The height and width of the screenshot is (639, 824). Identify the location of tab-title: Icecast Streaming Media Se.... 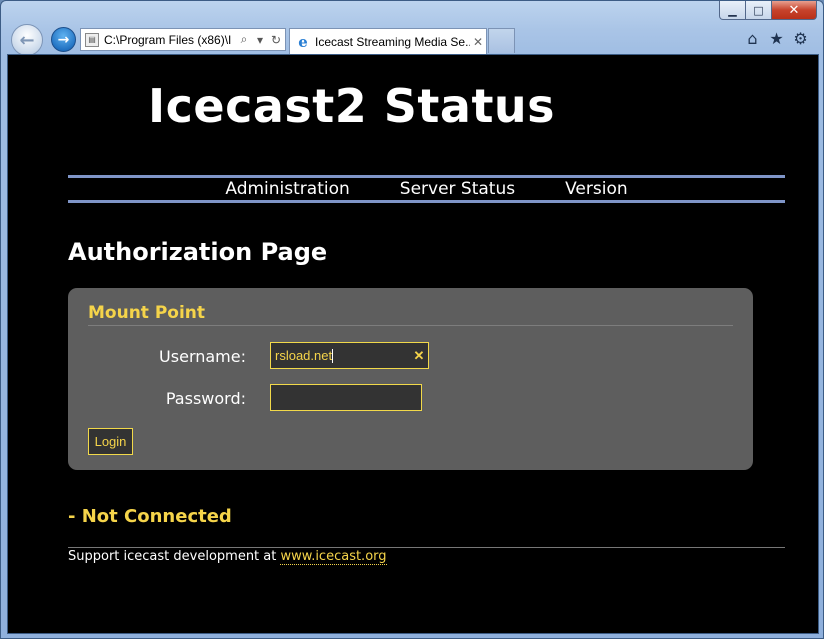
(392, 41).